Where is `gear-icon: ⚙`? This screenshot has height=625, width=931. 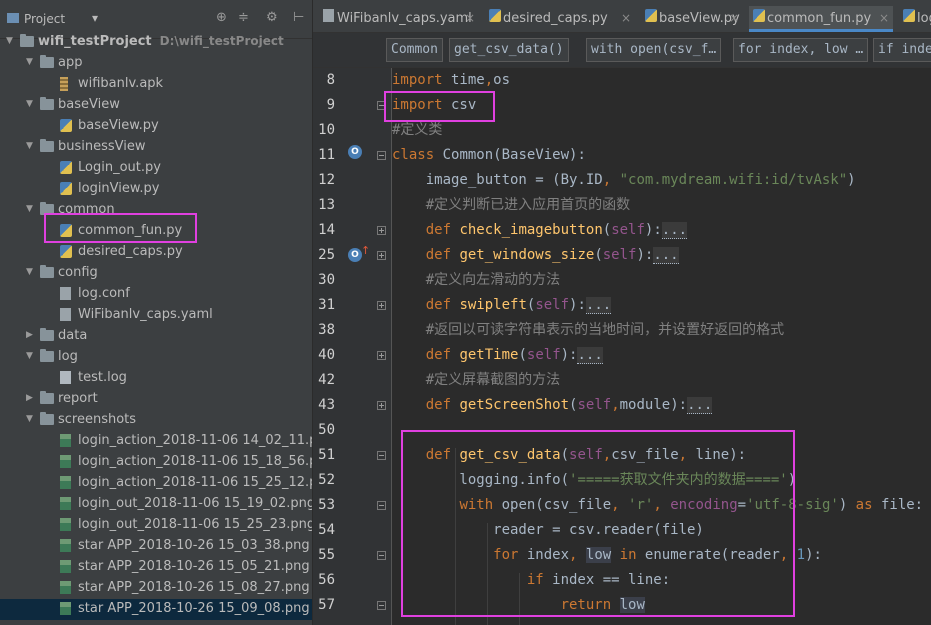
gear-icon: ⚙ is located at coordinates (272, 17).